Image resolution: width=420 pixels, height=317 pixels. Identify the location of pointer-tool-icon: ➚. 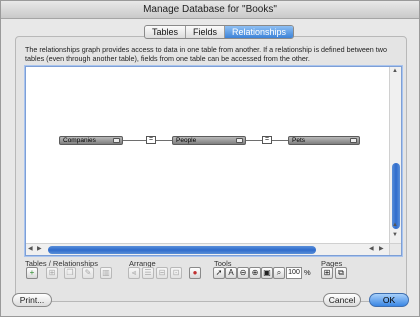
(219, 273).